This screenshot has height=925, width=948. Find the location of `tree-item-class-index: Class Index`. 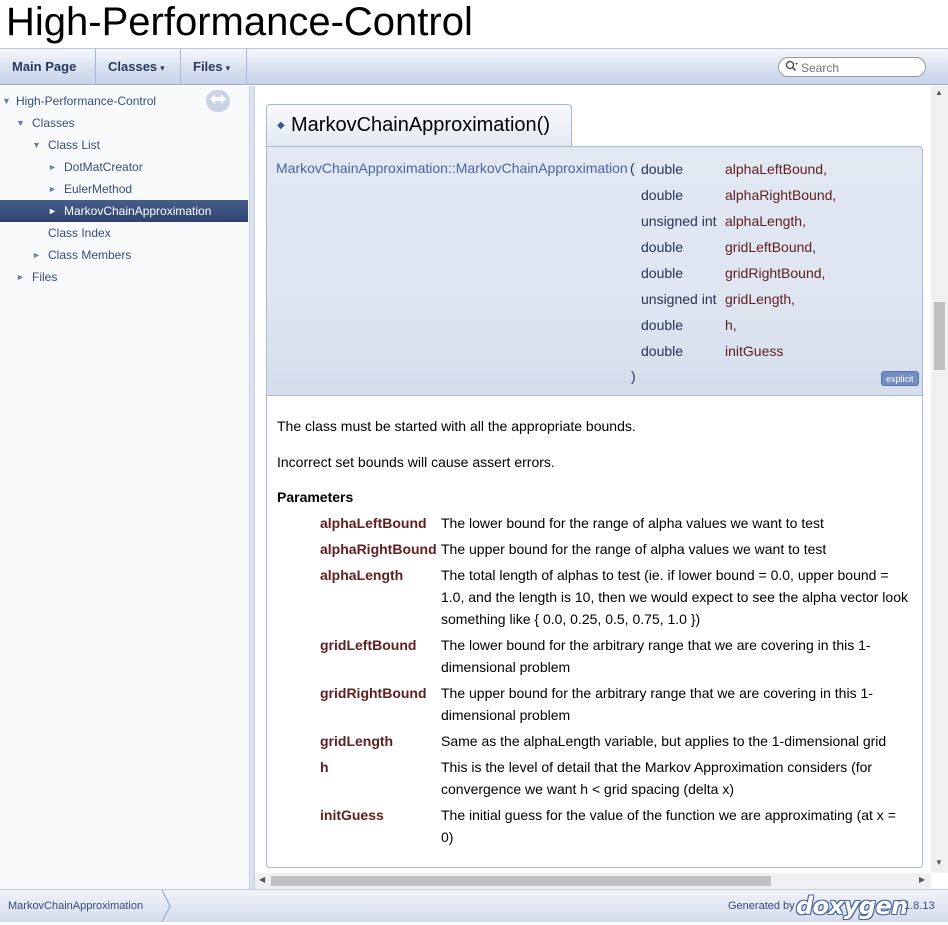

tree-item-class-index: Class Index is located at coordinates (124, 233).